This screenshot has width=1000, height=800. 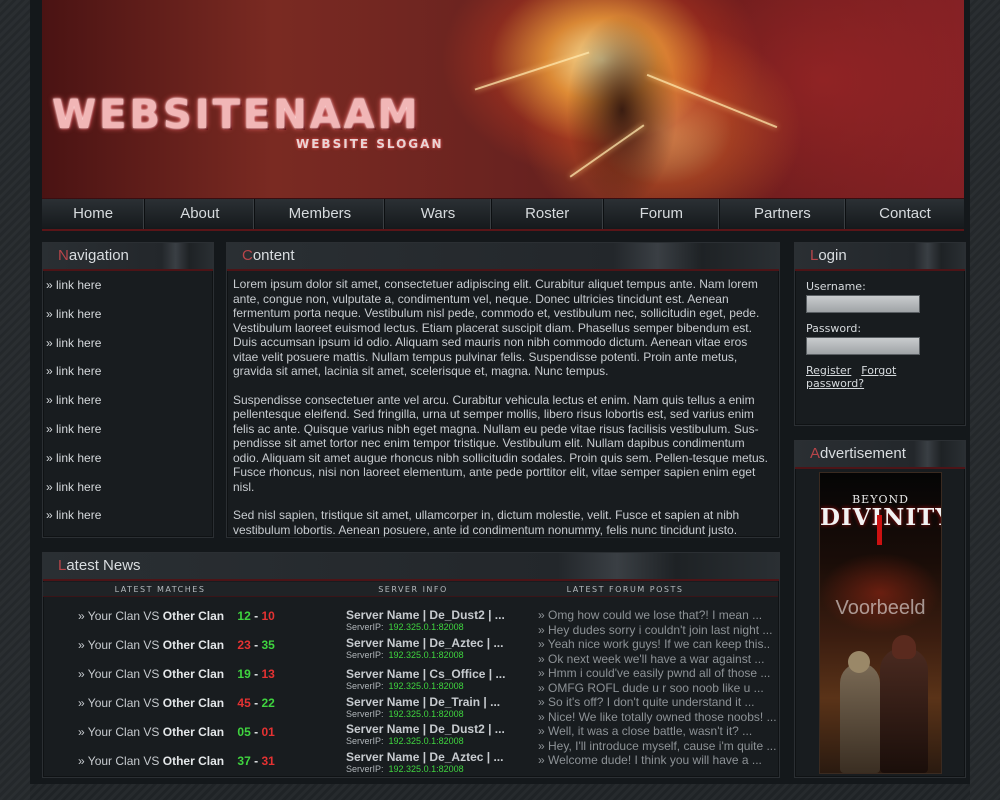 What do you see at coordinates (160, 589) in the screenshot?
I see `latest-matches-header: LATEST MATCHES` at bounding box center [160, 589].